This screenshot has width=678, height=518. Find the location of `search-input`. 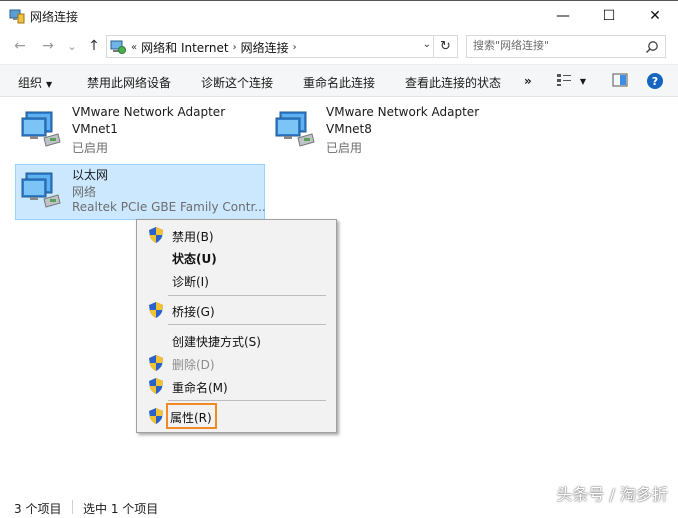

search-input is located at coordinates (558, 45).